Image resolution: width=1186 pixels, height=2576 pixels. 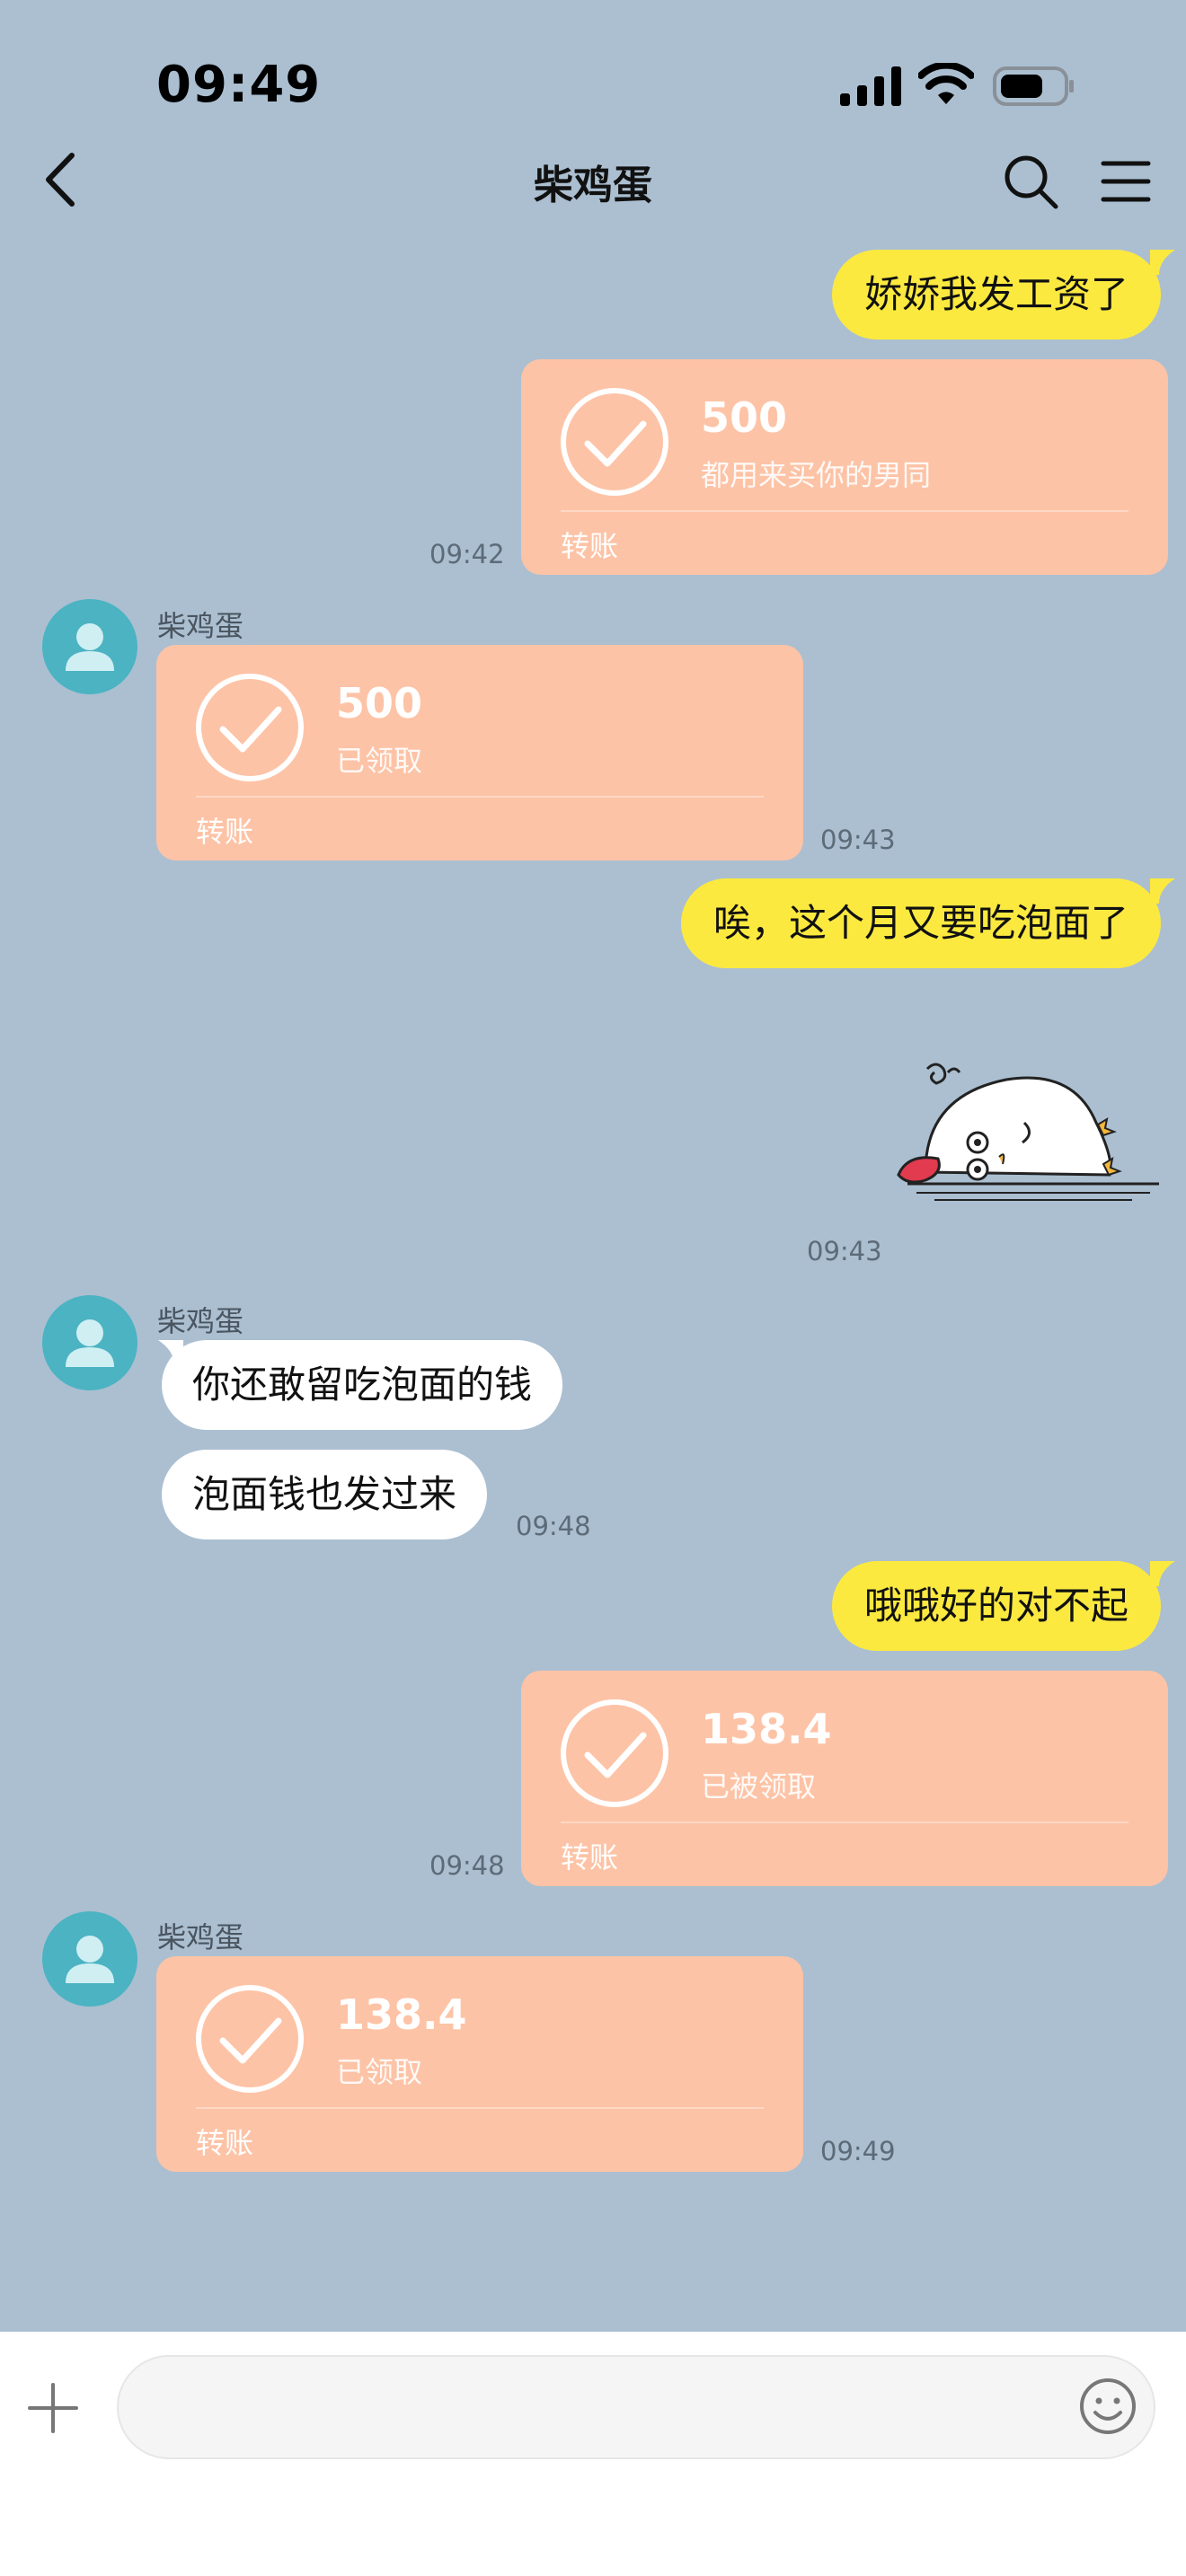 I want to click on my-message-bubble: 唉，这个月又要吃泡面了, so click(x=920, y=923).